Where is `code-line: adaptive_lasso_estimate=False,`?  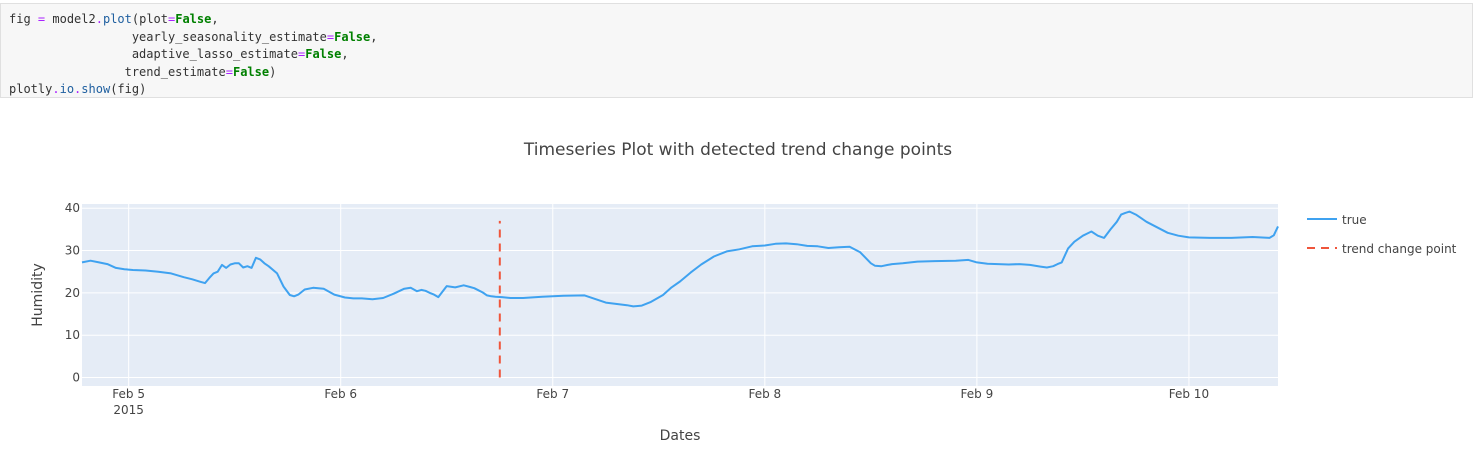 code-line: adaptive_lasso_estimate=False, is located at coordinates (179, 54).